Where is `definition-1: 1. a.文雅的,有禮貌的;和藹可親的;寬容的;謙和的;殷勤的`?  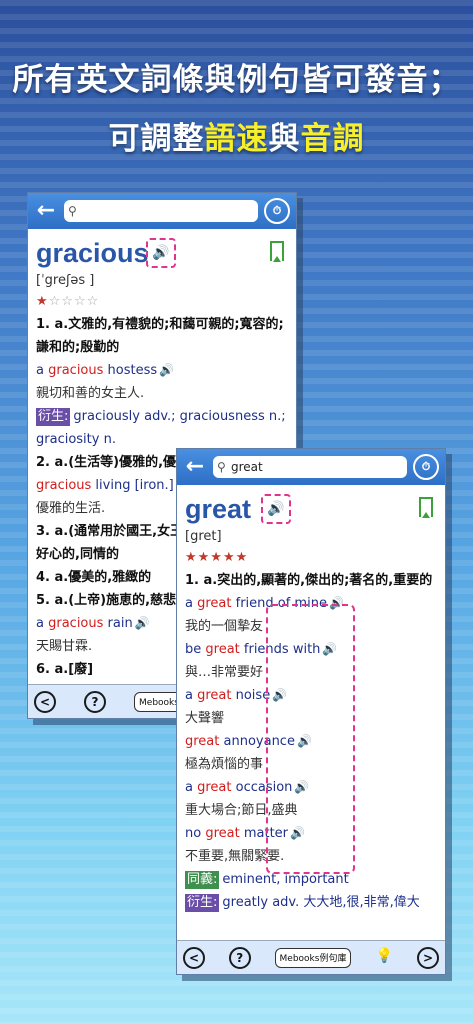 definition-1: 1. a.文雅的,有禮貌的;和藹可親的;寬容的;謙和的;殷勤的 is located at coordinates (160, 336).